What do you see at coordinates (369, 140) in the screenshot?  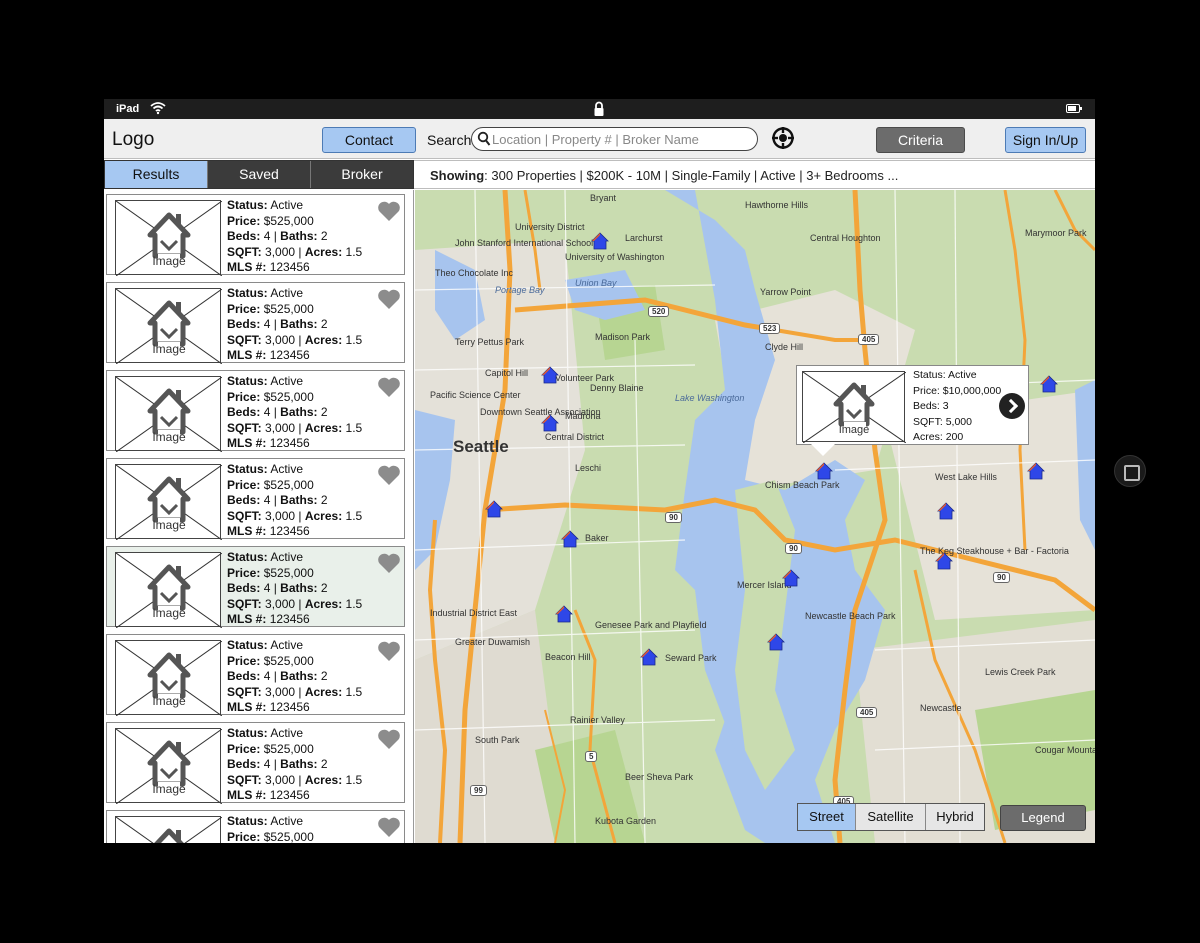 I see `contact-button: Contact` at bounding box center [369, 140].